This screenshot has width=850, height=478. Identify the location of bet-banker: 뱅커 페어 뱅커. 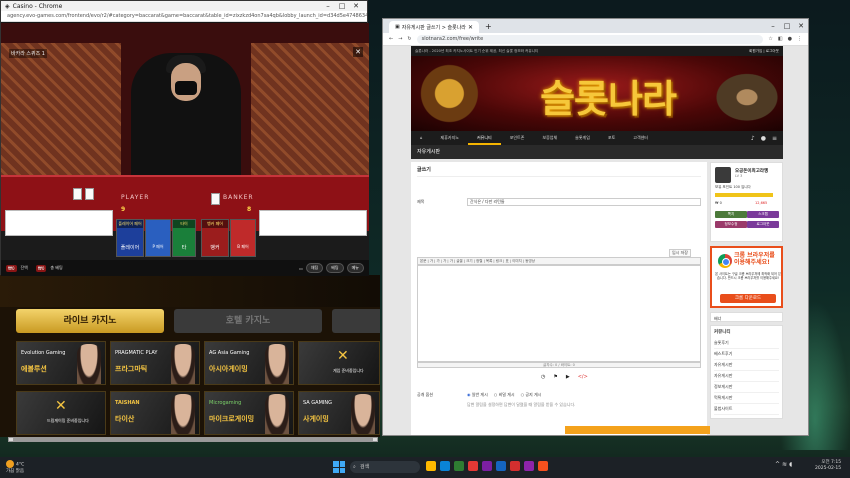
(215, 238).